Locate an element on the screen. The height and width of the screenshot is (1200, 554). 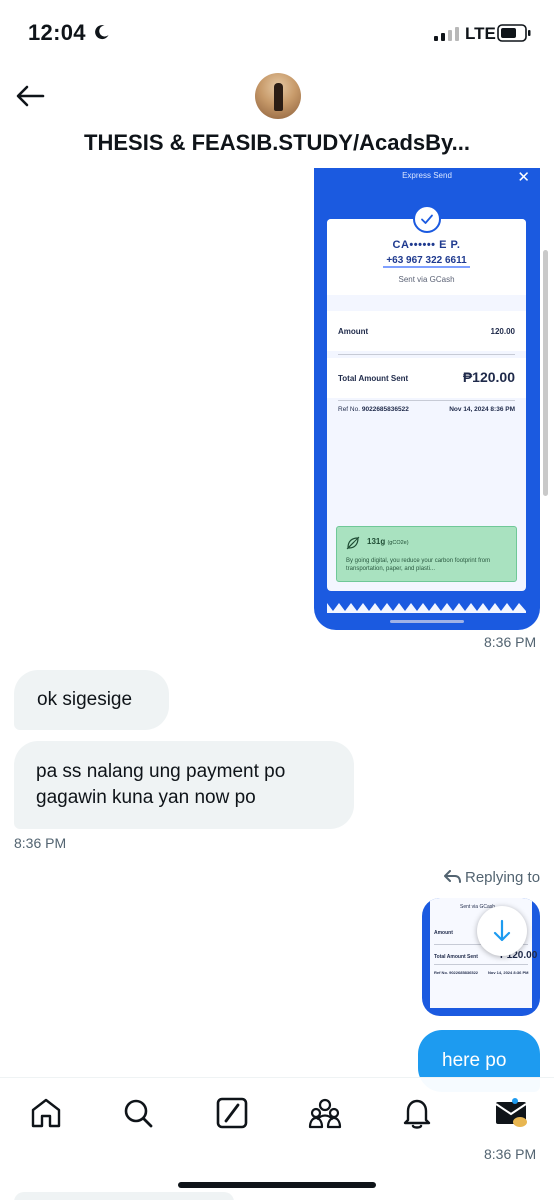
thumb-amount-label: Amount is located at coordinates (443, 933).